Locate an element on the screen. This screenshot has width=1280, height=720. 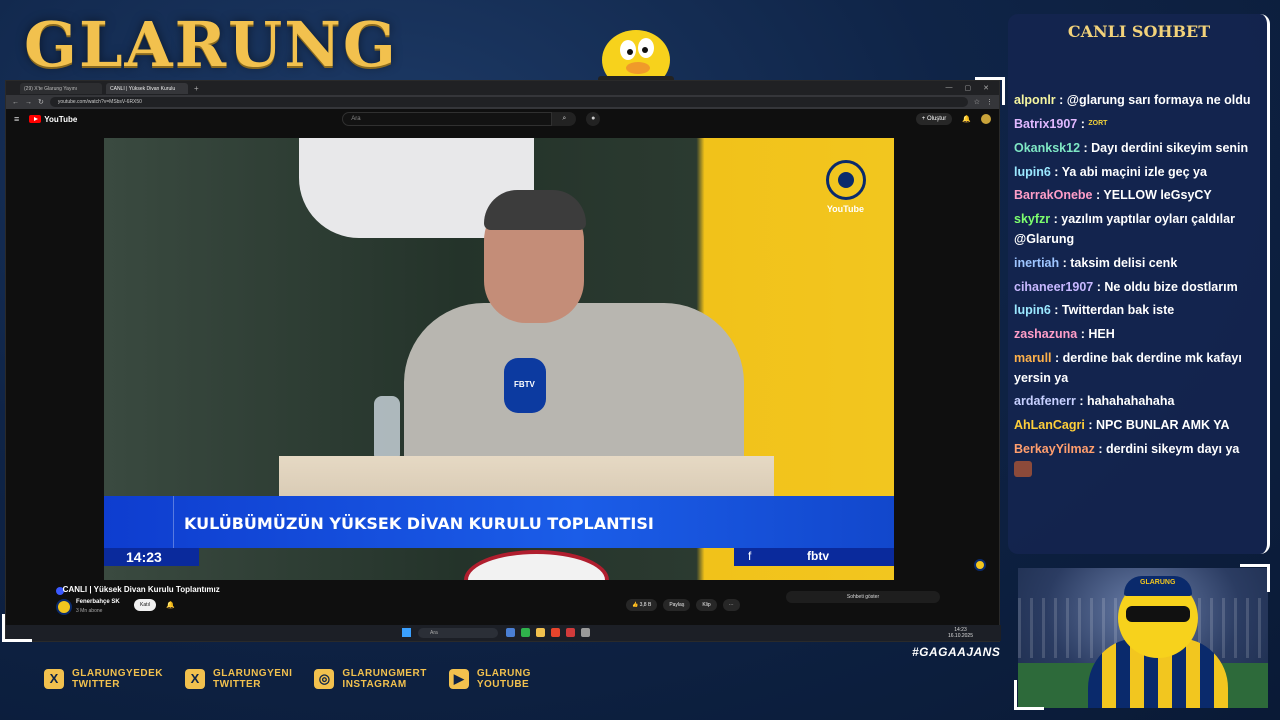
social-glarung-youtube: ▶ GLARUNG YOUTUBE is located at coordinates (489, 679).